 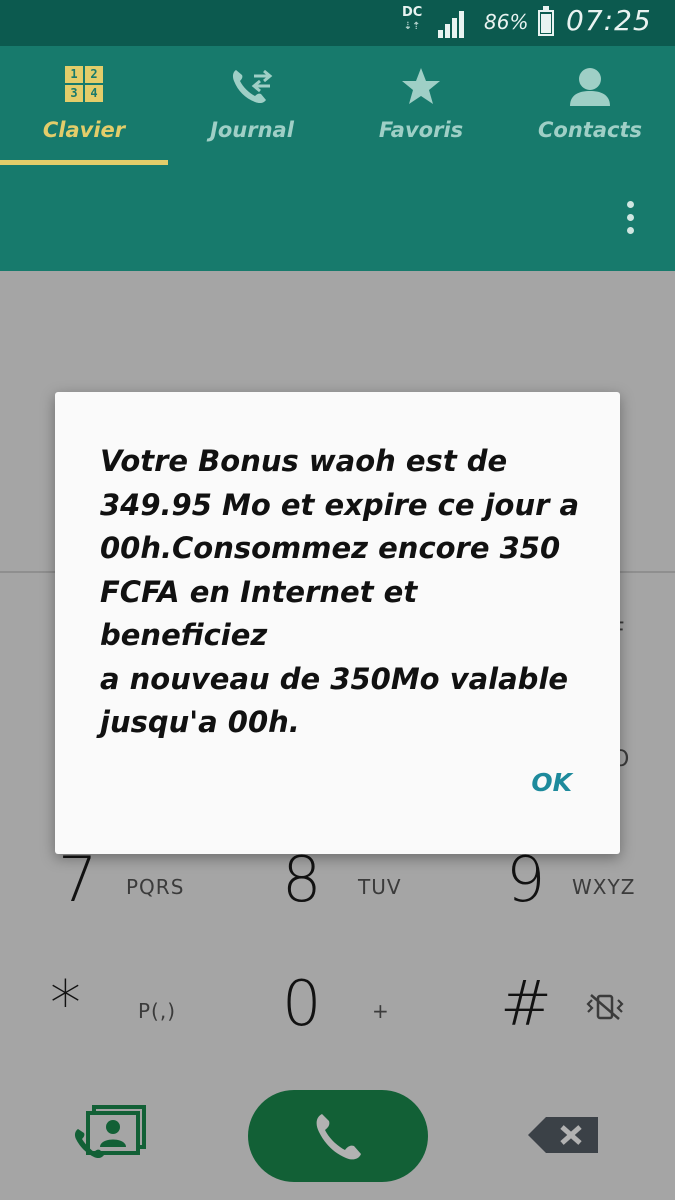 I want to click on battery-icon, so click(x=546, y=21).